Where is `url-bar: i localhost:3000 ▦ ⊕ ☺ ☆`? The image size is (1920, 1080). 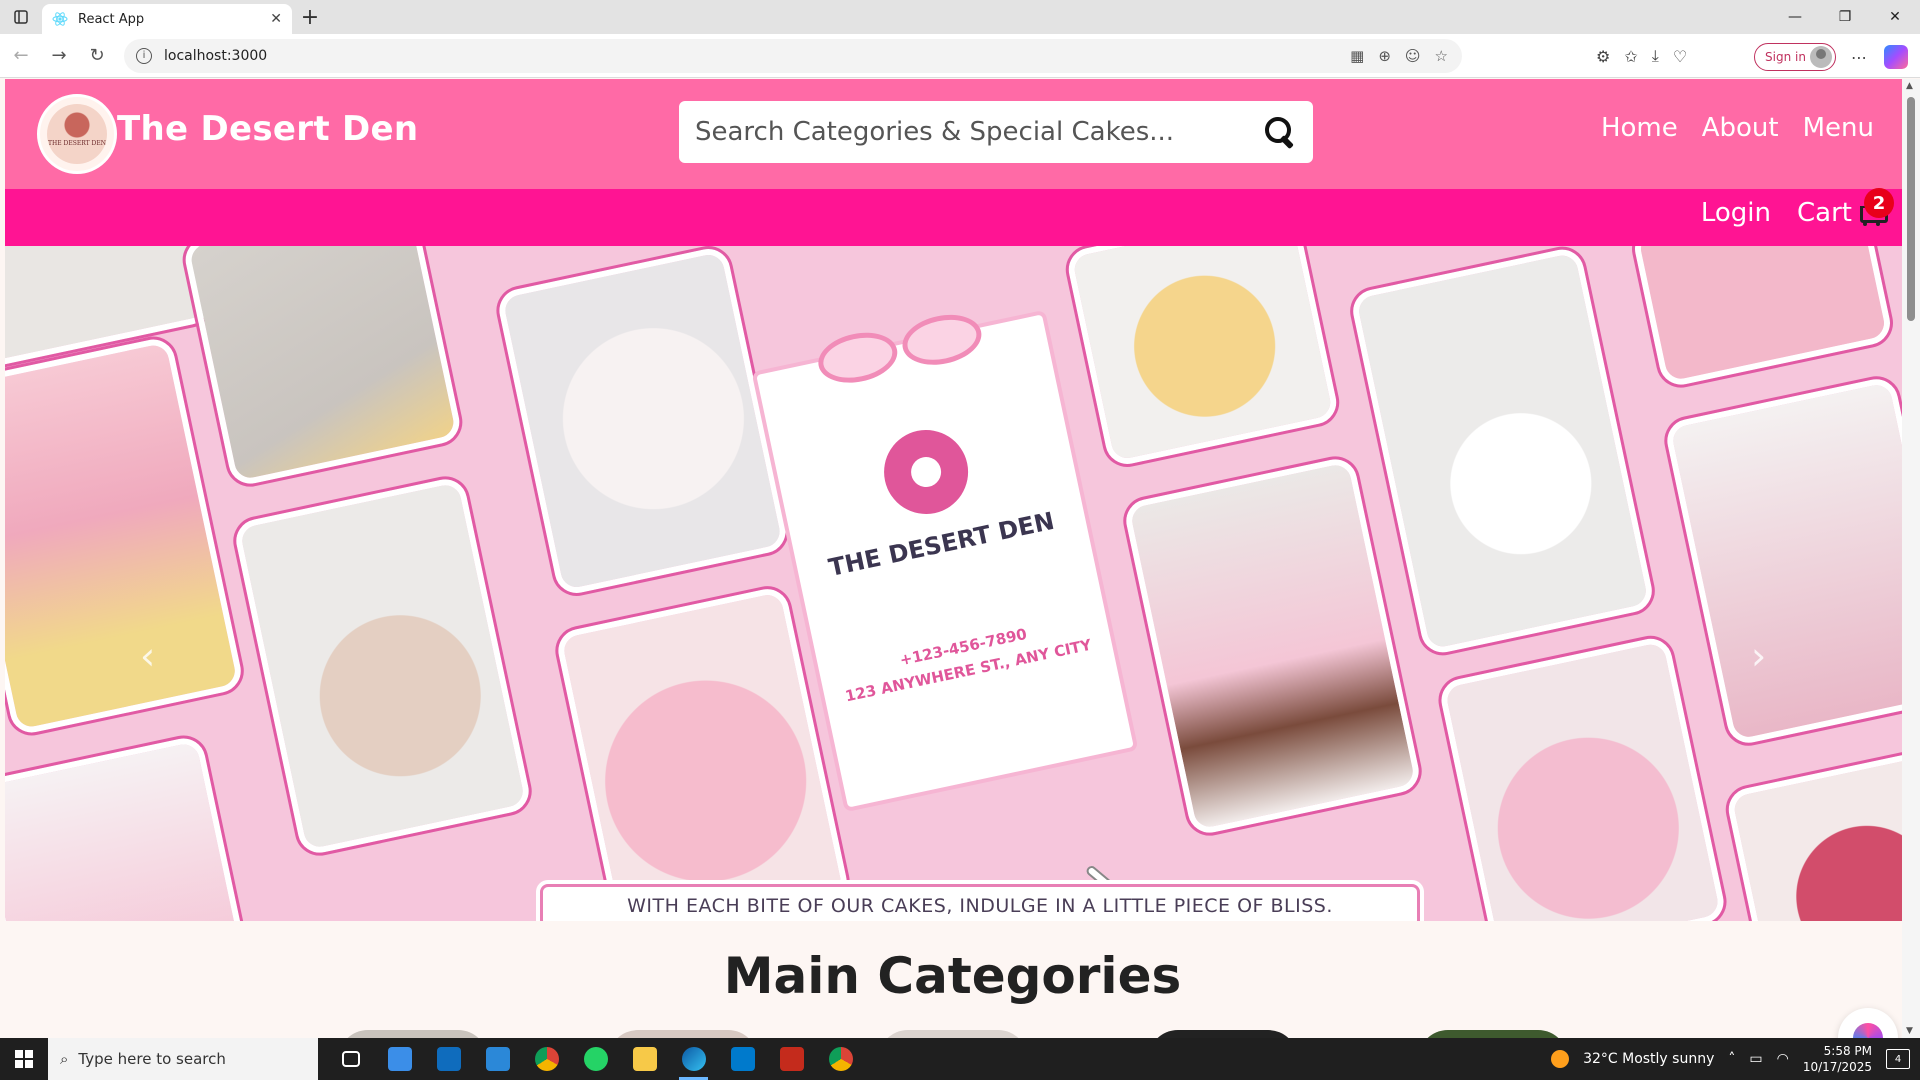
url-bar: i localhost:3000 ▦ ⊕ ☺ ☆ is located at coordinates (793, 55).